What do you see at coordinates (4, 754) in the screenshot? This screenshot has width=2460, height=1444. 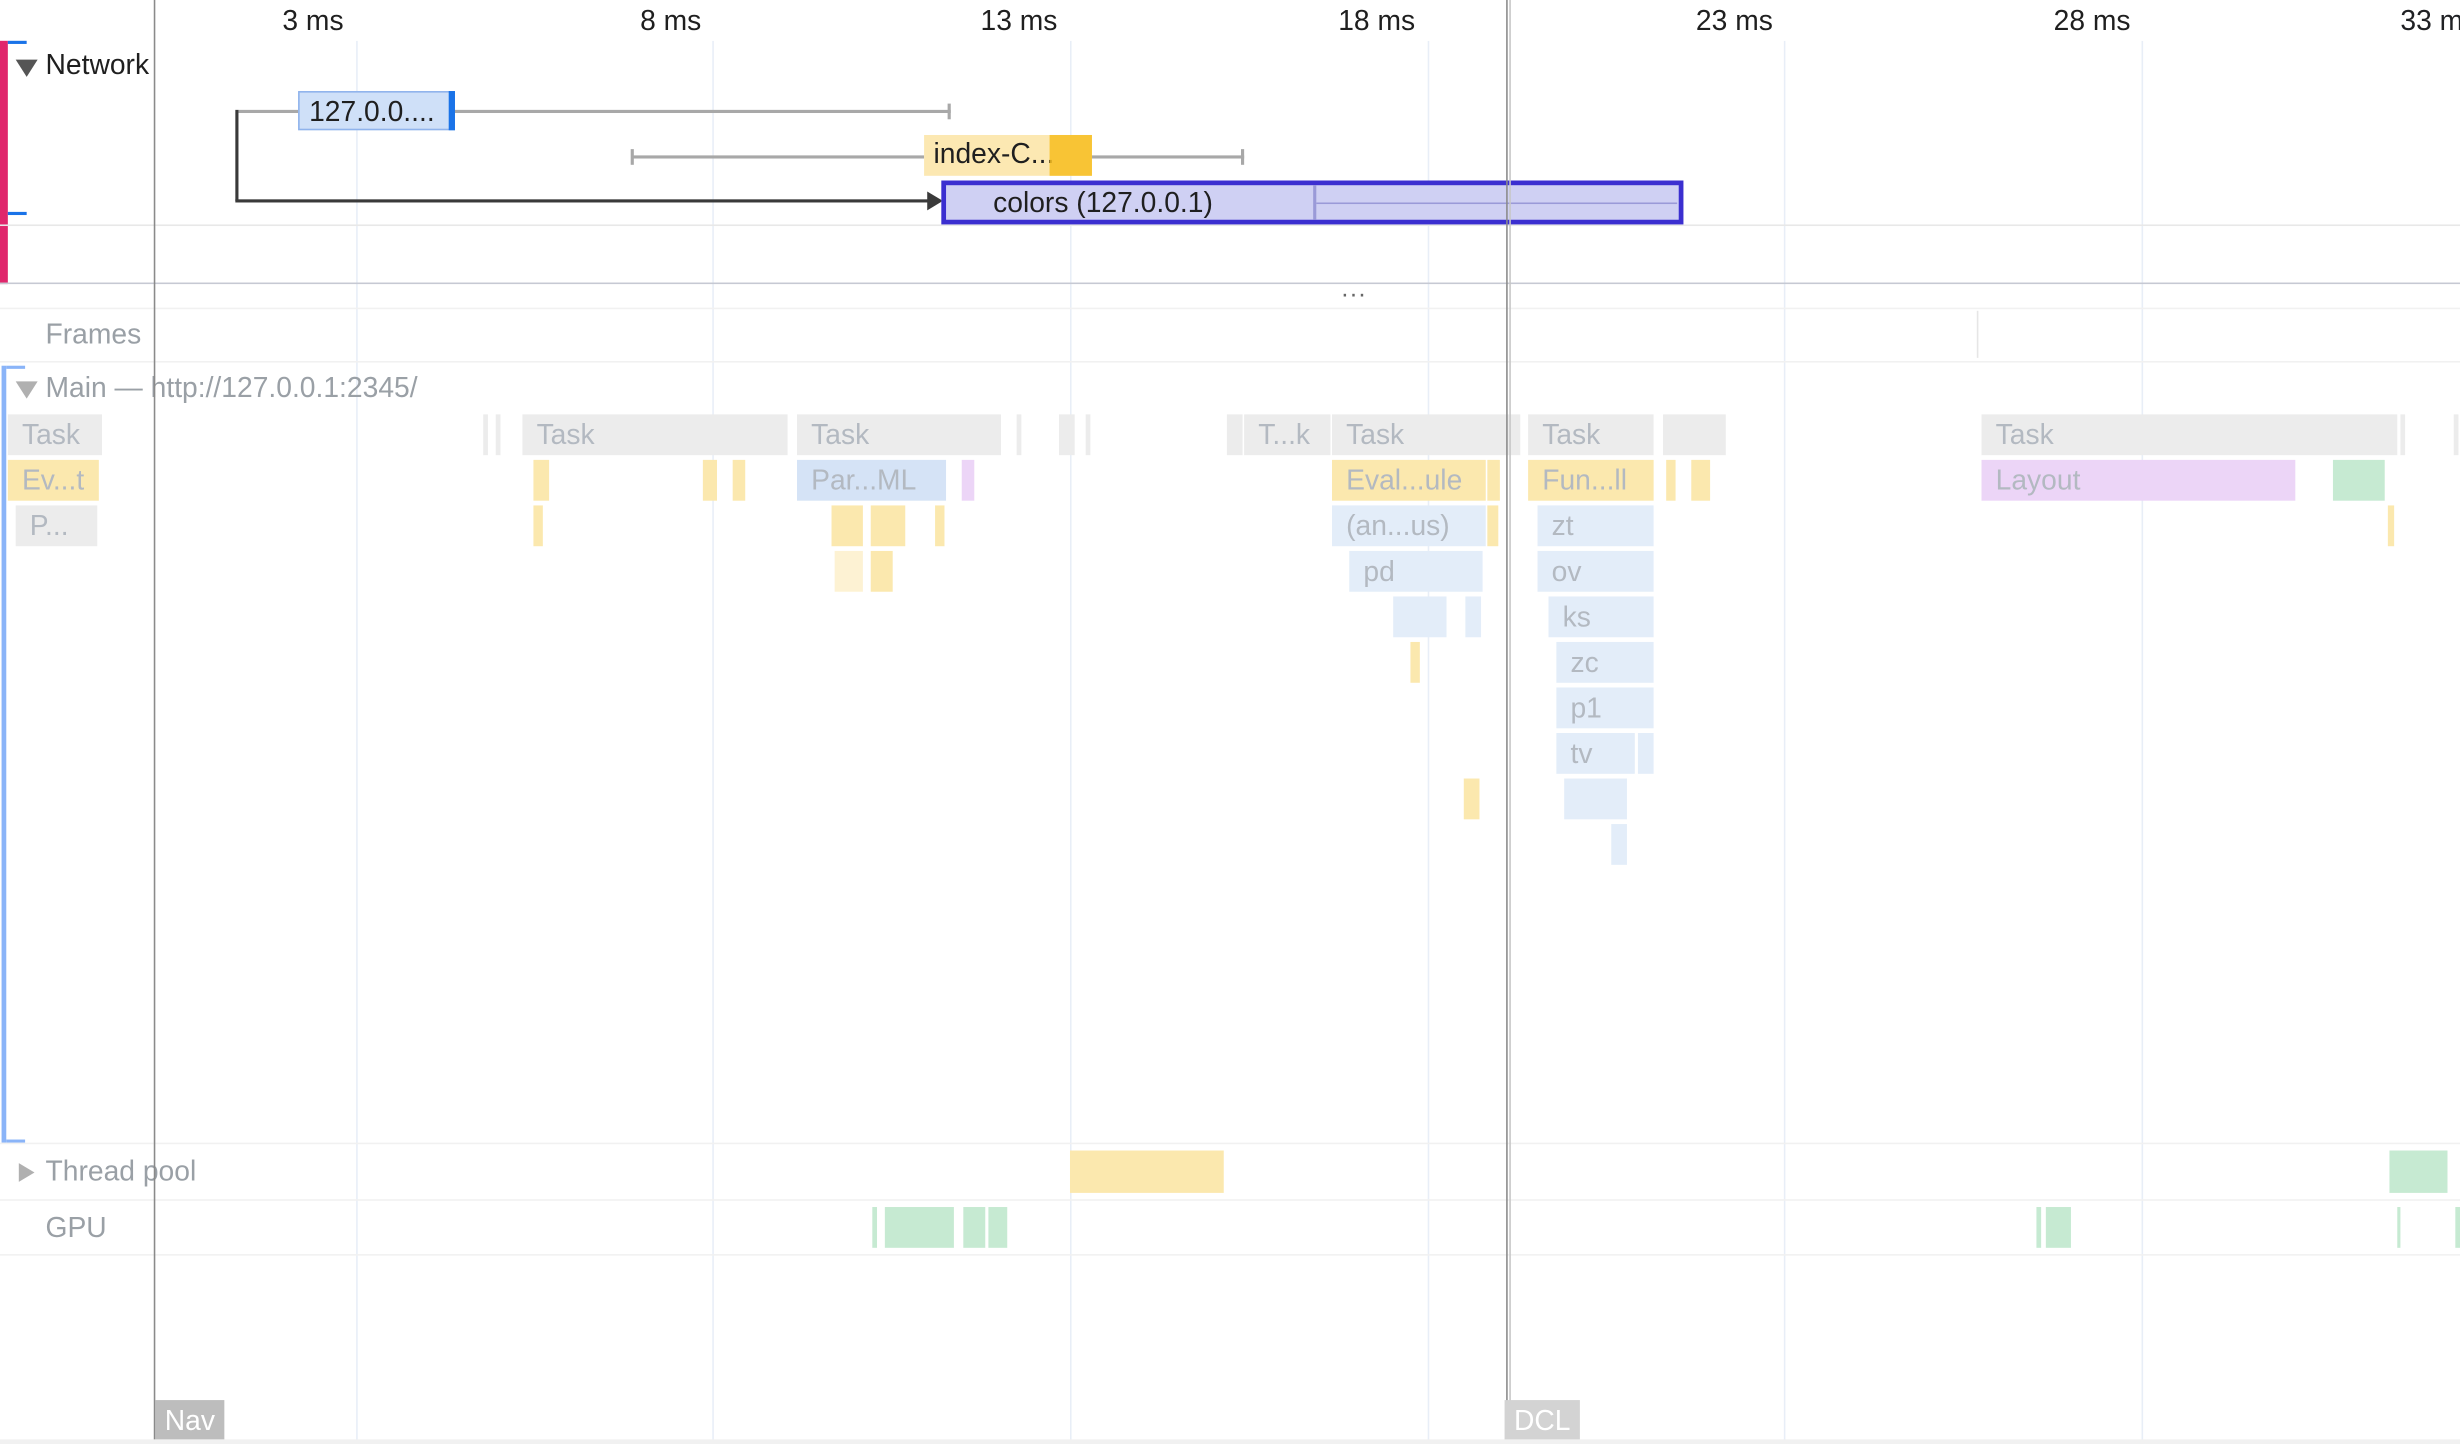 I see `track-accent-bar` at bounding box center [4, 754].